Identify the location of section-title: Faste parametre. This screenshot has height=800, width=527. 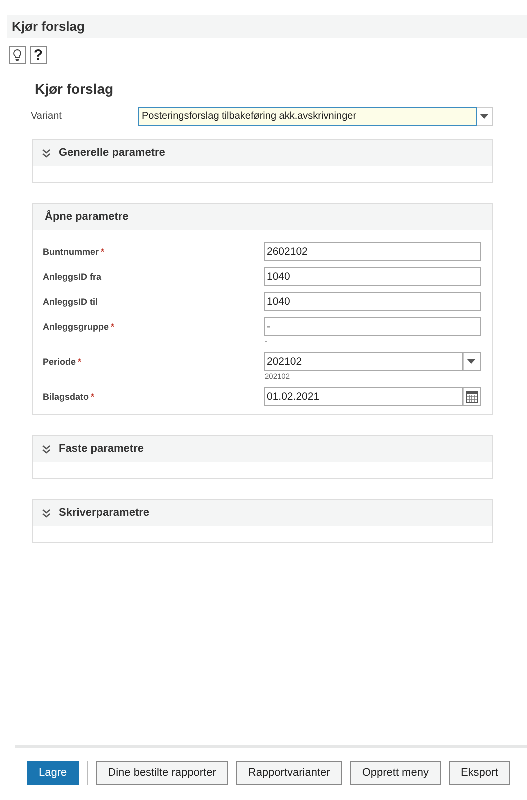
(101, 449).